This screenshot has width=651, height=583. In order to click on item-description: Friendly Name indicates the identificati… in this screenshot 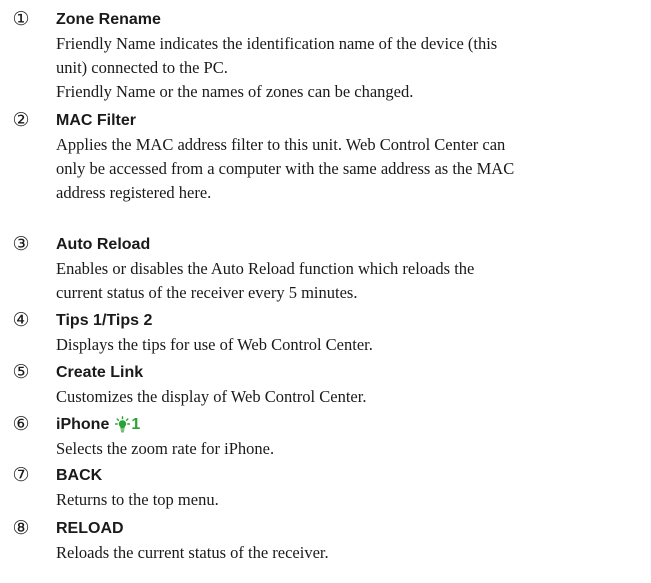, I will do `click(276, 68)`.